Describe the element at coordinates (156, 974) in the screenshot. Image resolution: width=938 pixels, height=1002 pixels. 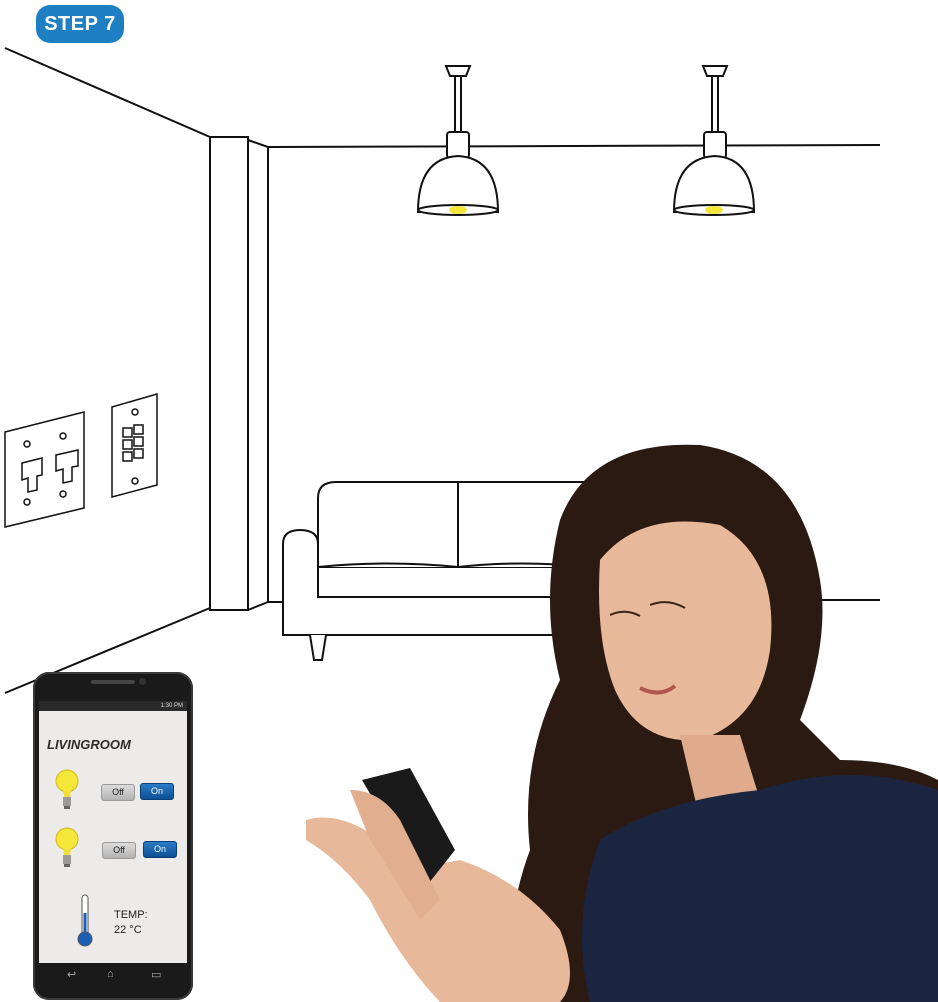
I see `menu-icon: ▭` at that location.